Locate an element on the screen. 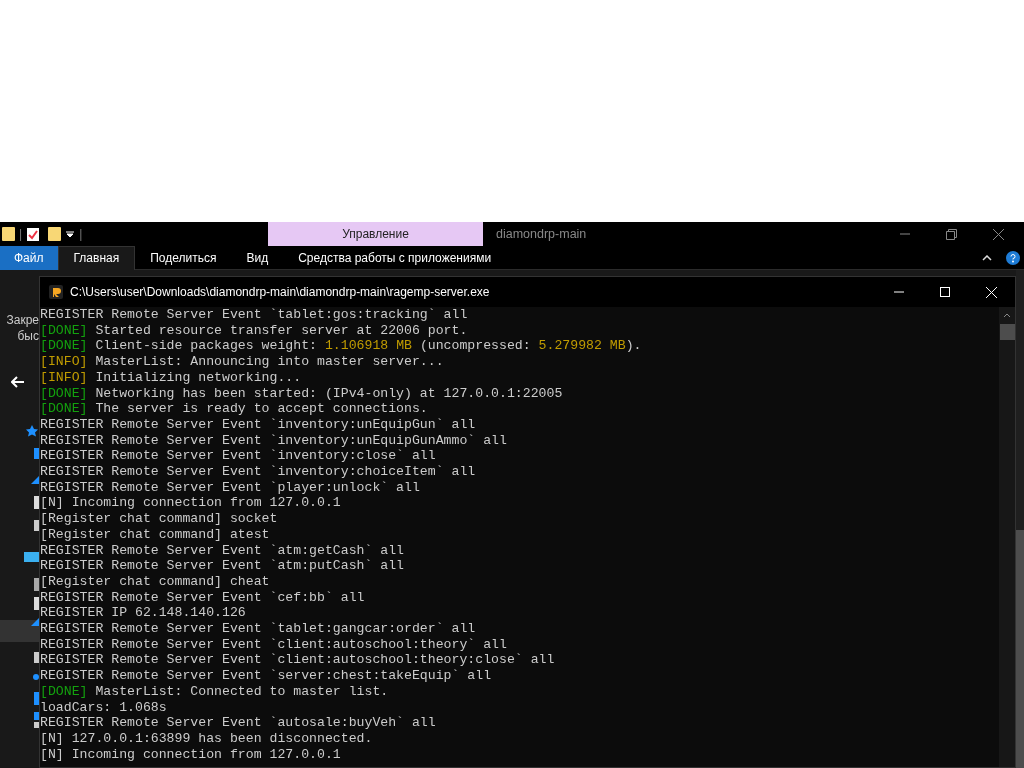  console-line: [Register chat command] atest is located at coordinates (155, 534).